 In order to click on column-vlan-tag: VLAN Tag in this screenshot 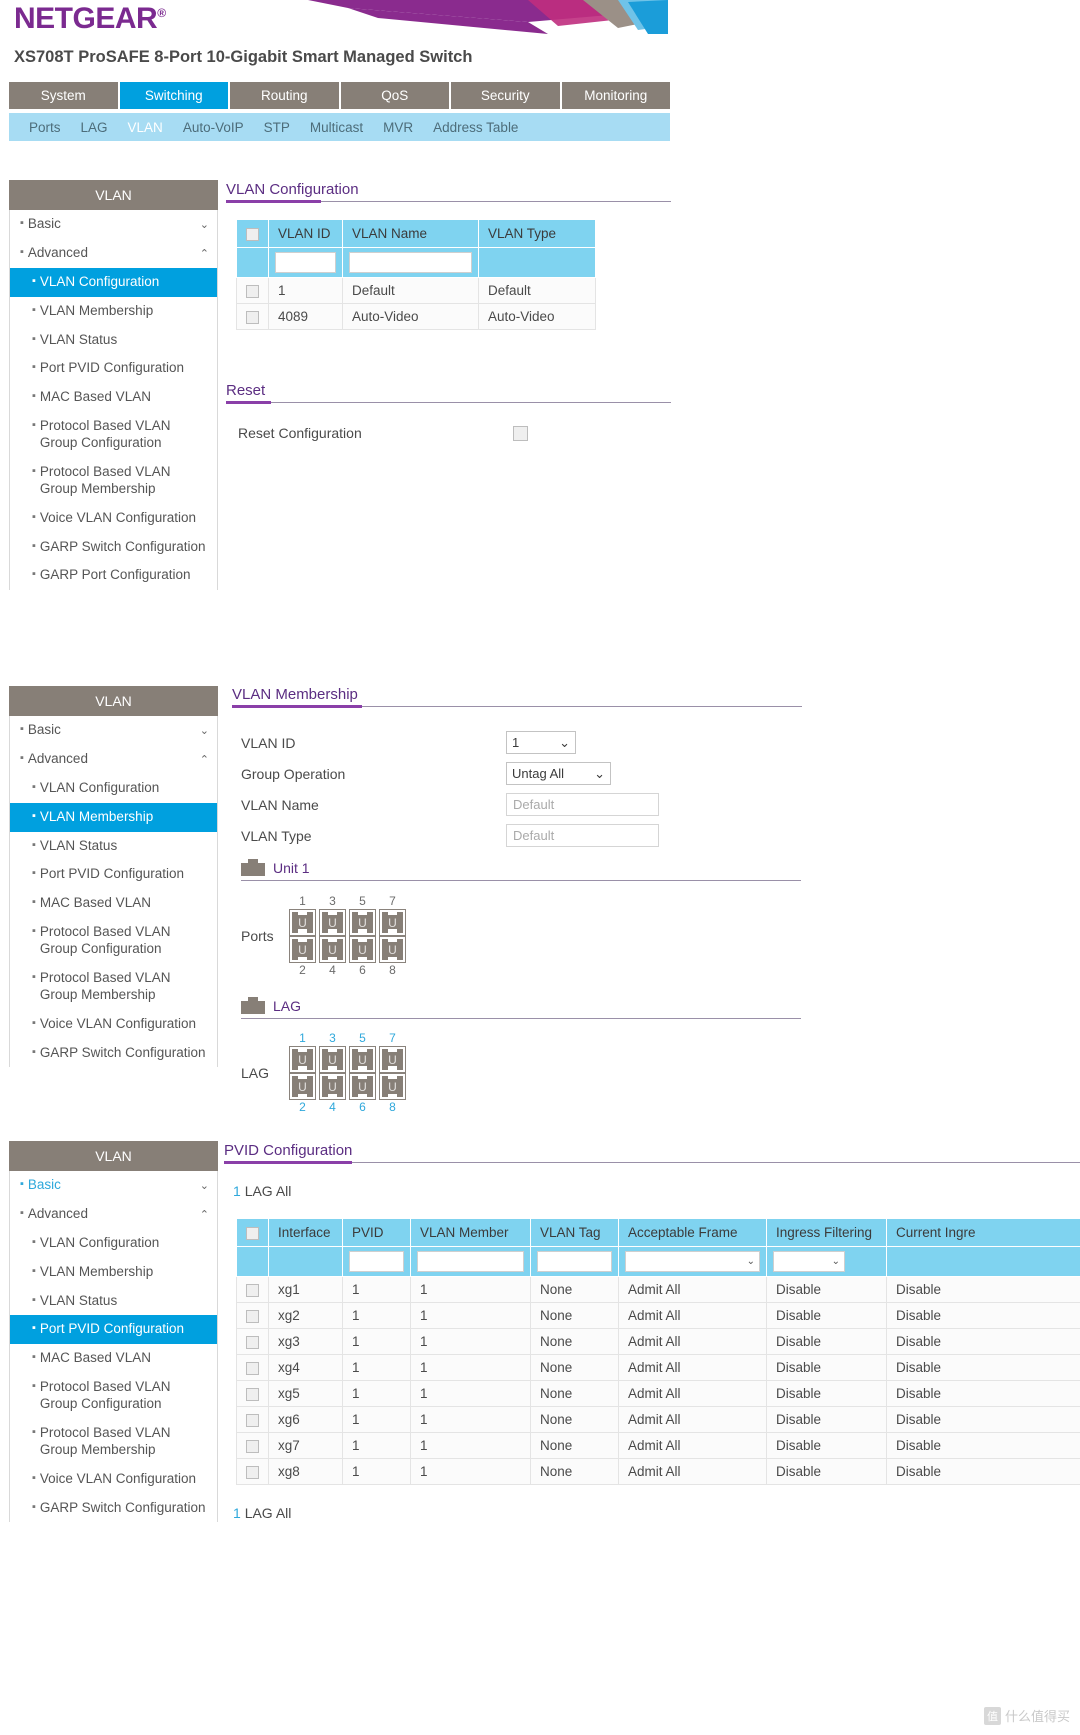, I will do `click(574, 1232)`.